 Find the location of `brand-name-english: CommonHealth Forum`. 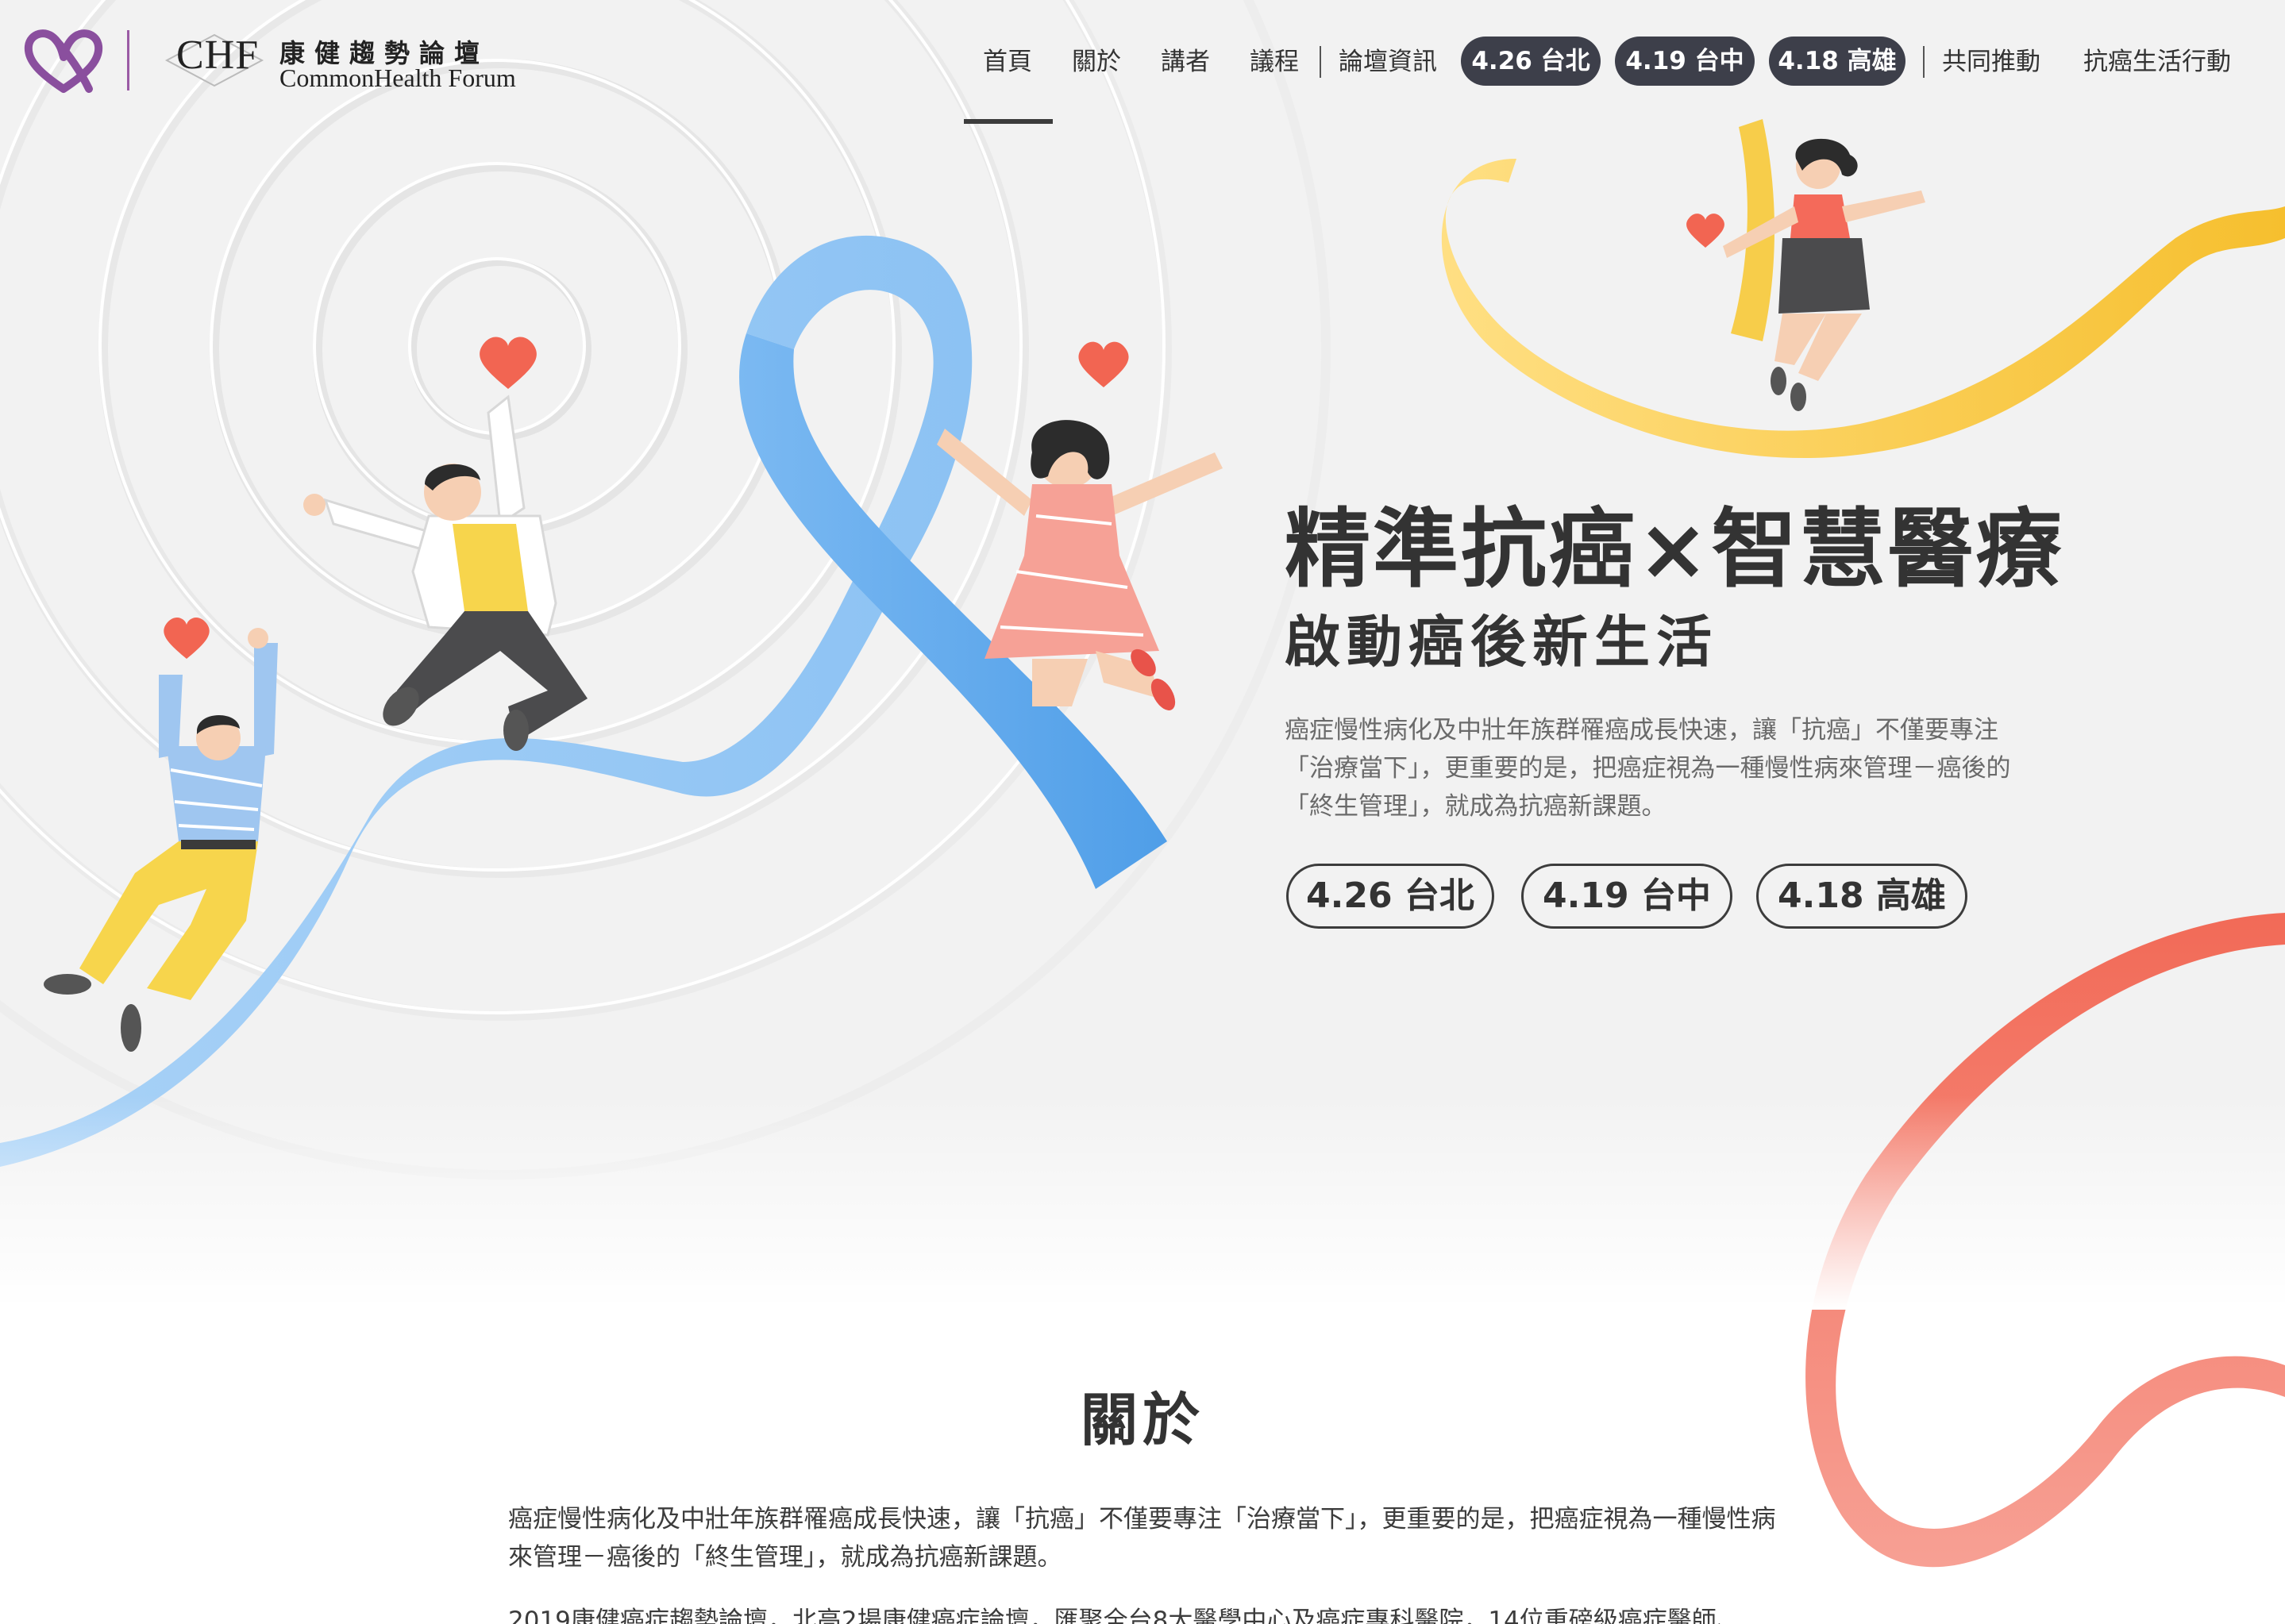

brand-name-english: CommonHealth Forum is located at coordinates (397, 77).